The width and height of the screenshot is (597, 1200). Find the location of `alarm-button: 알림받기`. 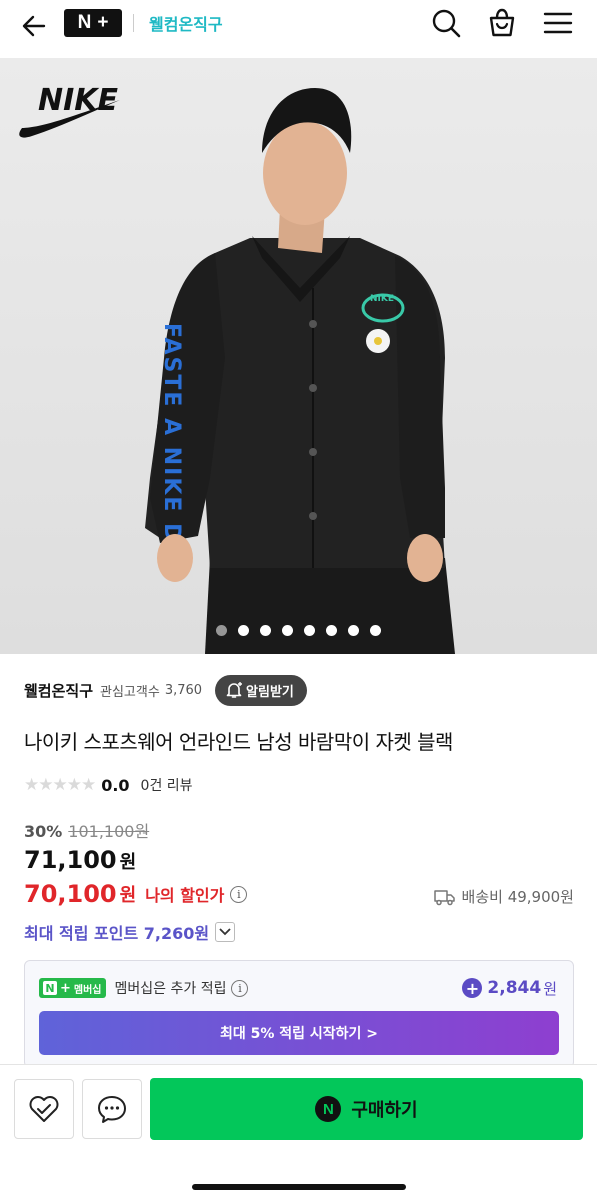

alarm-button: 알림받기 is located at coordinates (261, 690).